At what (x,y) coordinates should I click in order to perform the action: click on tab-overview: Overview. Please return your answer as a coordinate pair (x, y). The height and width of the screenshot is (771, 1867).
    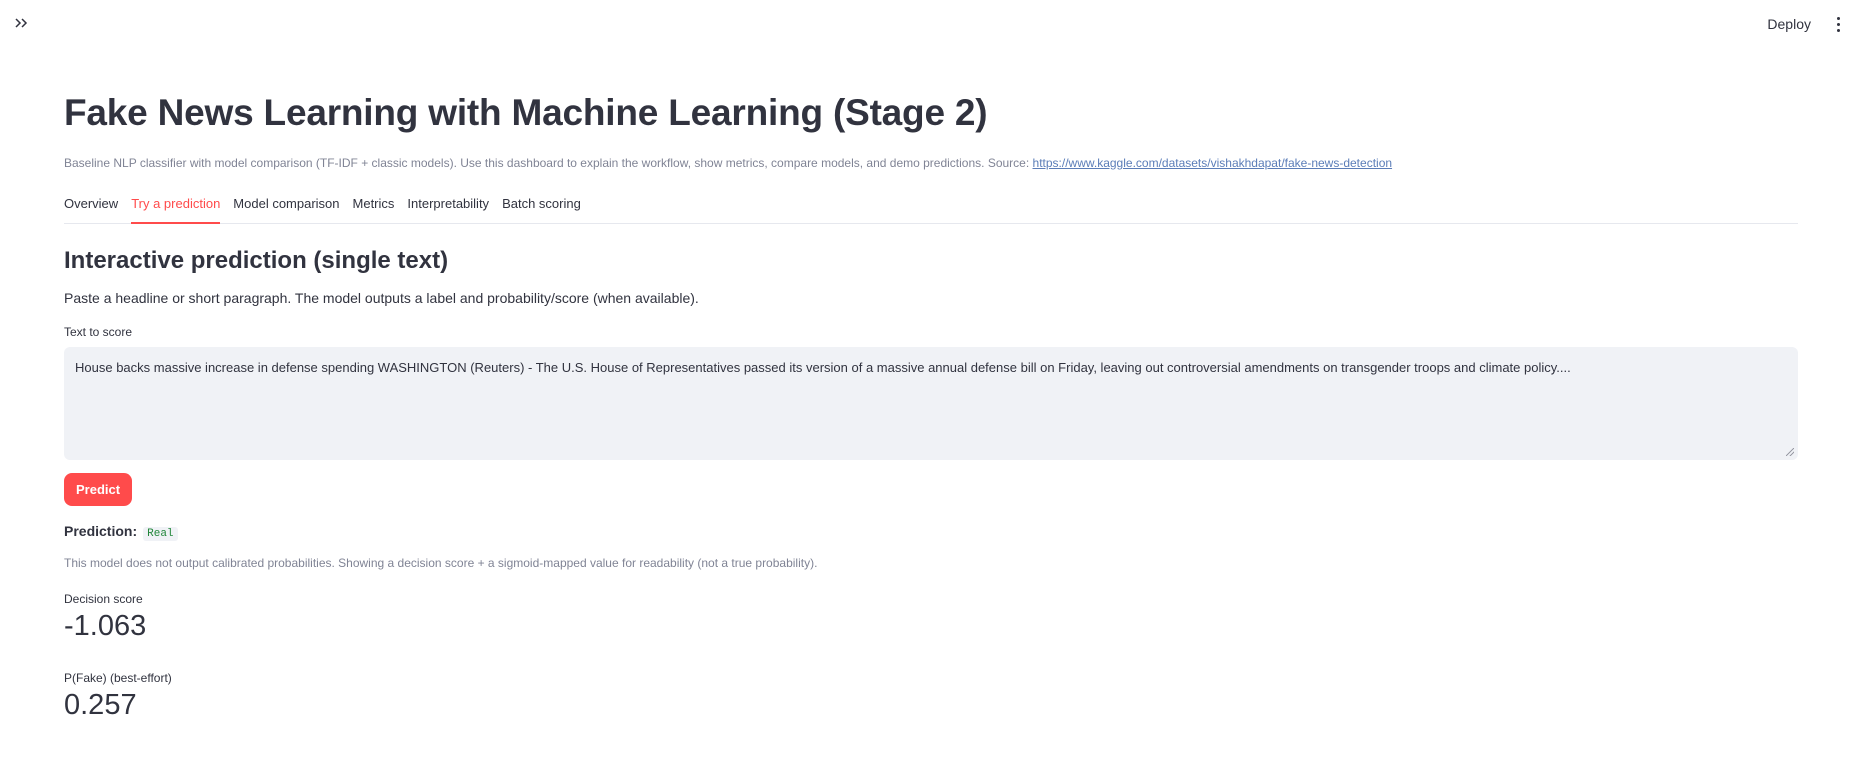
    Looking at the image, I should click on (91, 206).